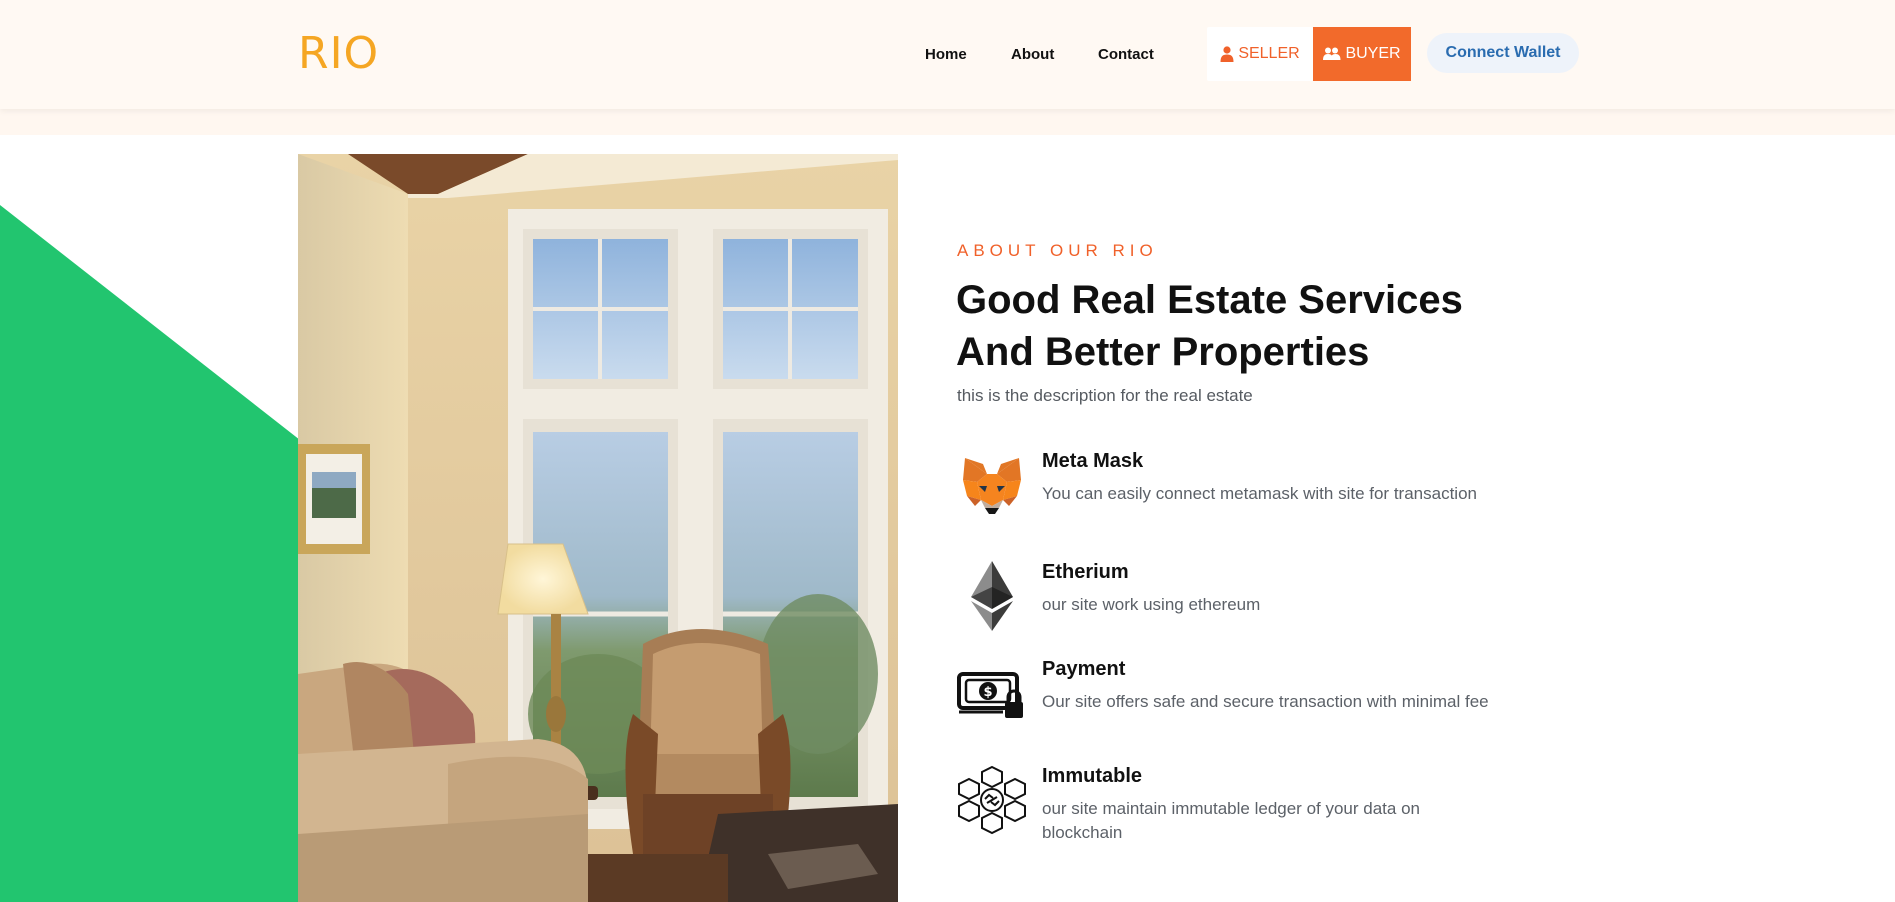 This screenshot has height=902, width=1895. What do you see at coordinates (1373, 53) in the screenshot?
I see `buyer-button-label: BUYER` at bounding box center [1373, 53].